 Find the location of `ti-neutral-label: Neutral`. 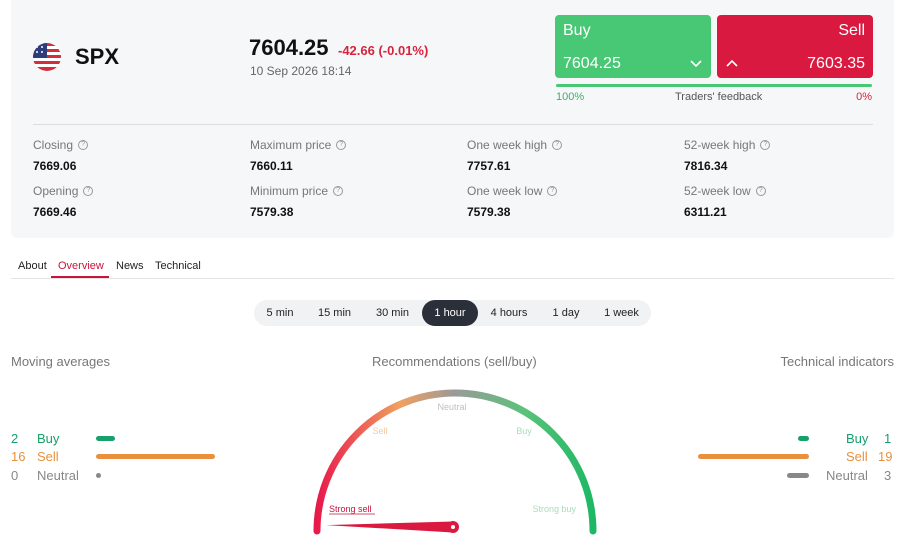

ti-neutral-label: Neutral is located at coordinates (847, 475).